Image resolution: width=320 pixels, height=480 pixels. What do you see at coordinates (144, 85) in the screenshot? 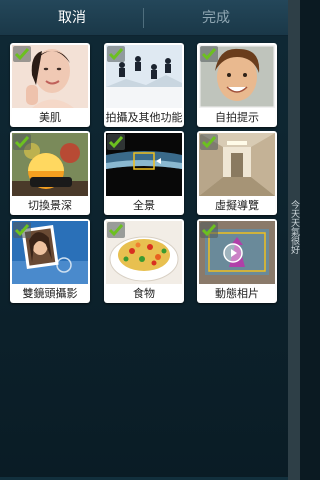
I see `mode-tile-shot-and-more: 拍攝及其他功能` at bounding box center [144, 85].